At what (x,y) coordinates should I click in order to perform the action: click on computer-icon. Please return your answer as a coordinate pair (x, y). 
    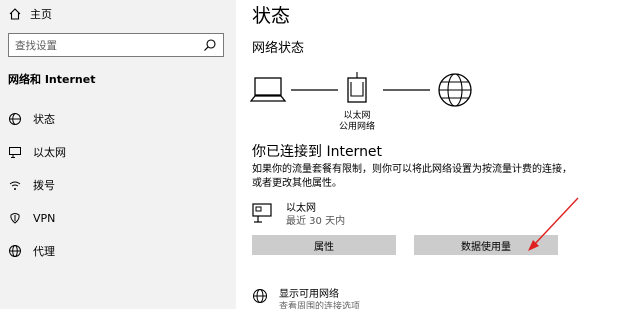
    Looking at the image, I should click on (268, 89).